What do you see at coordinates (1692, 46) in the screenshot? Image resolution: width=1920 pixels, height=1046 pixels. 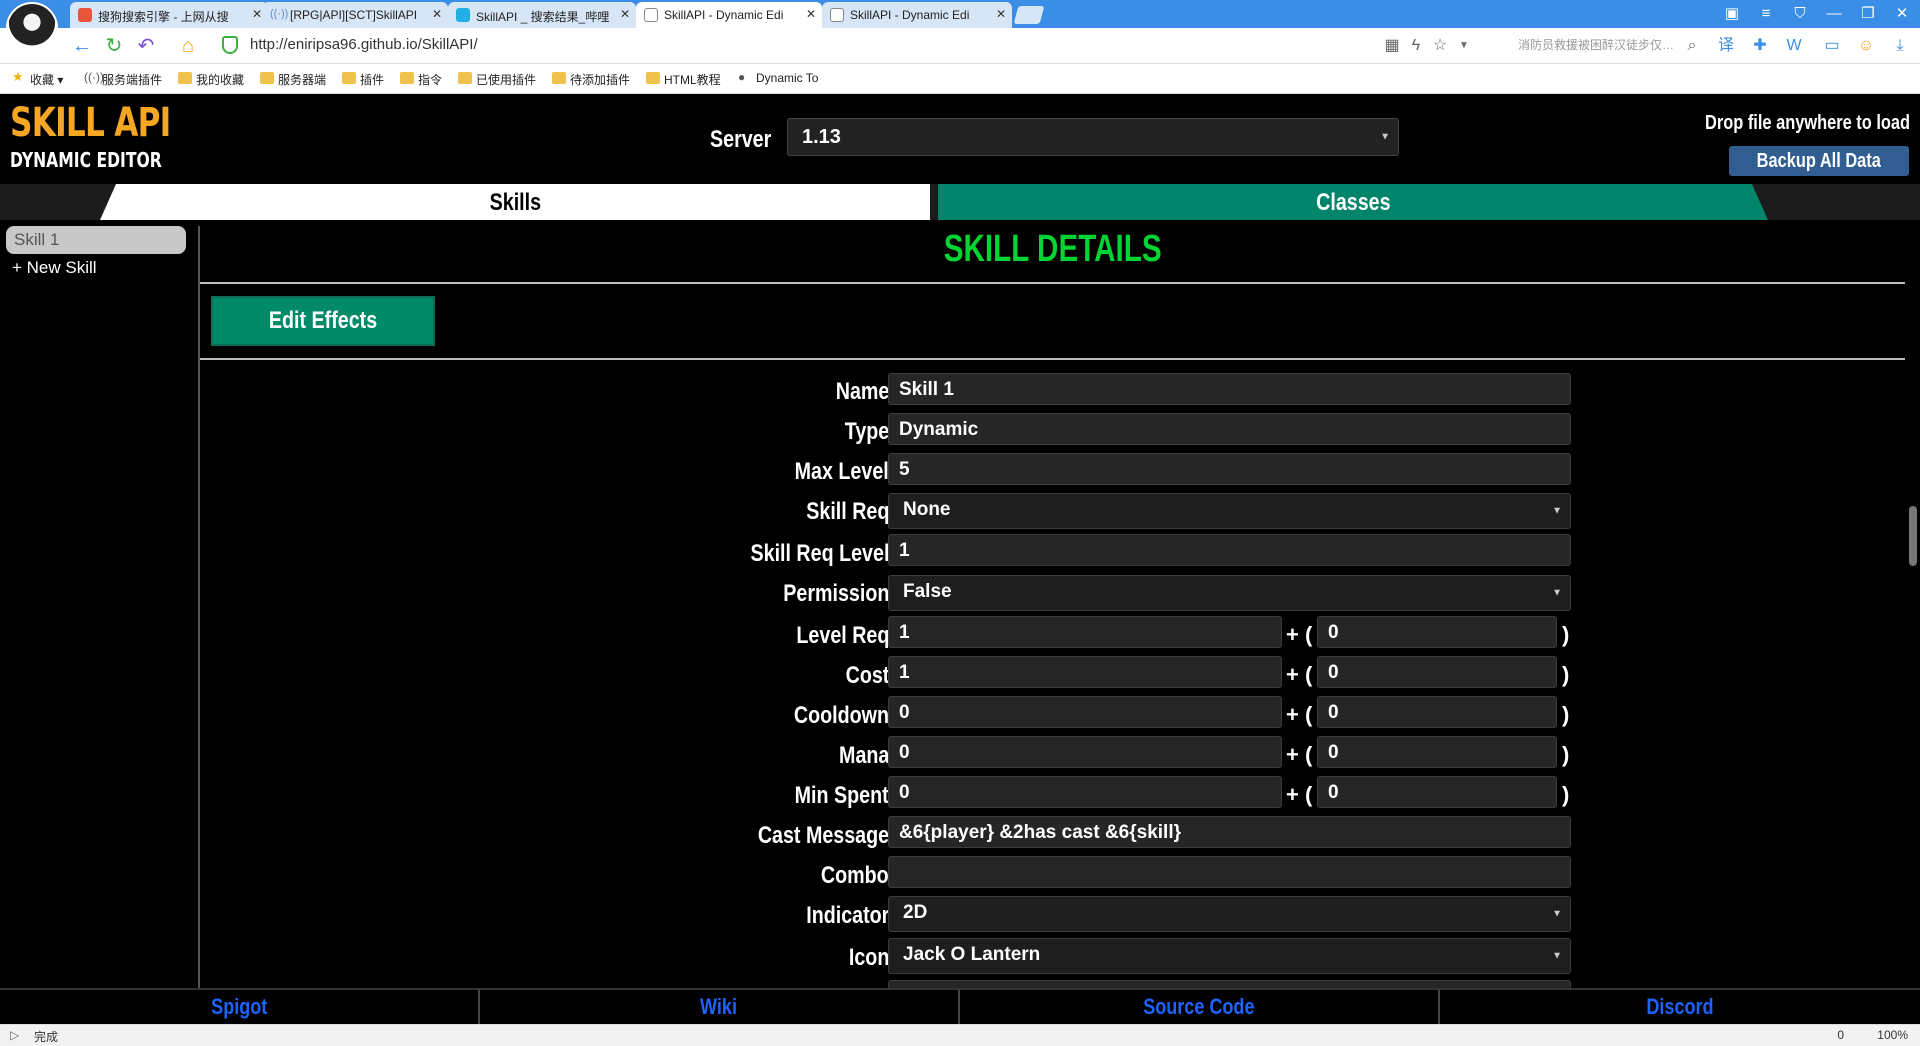 I see `search-icon: ⌕` at bounding box center [1692, 46].